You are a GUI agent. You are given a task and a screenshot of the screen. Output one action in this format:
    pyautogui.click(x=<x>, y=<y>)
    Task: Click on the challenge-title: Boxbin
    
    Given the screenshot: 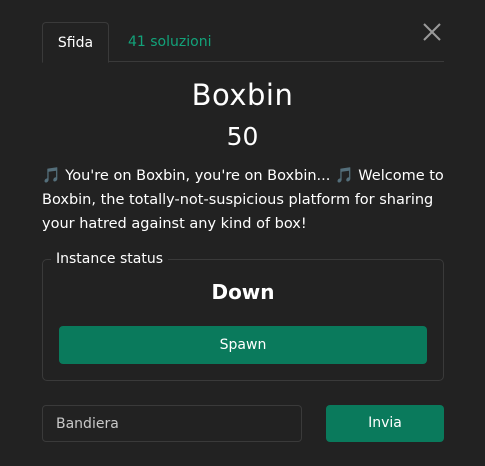 What is the action you would take?
    pyautogui.click(x=242, y=95)
    